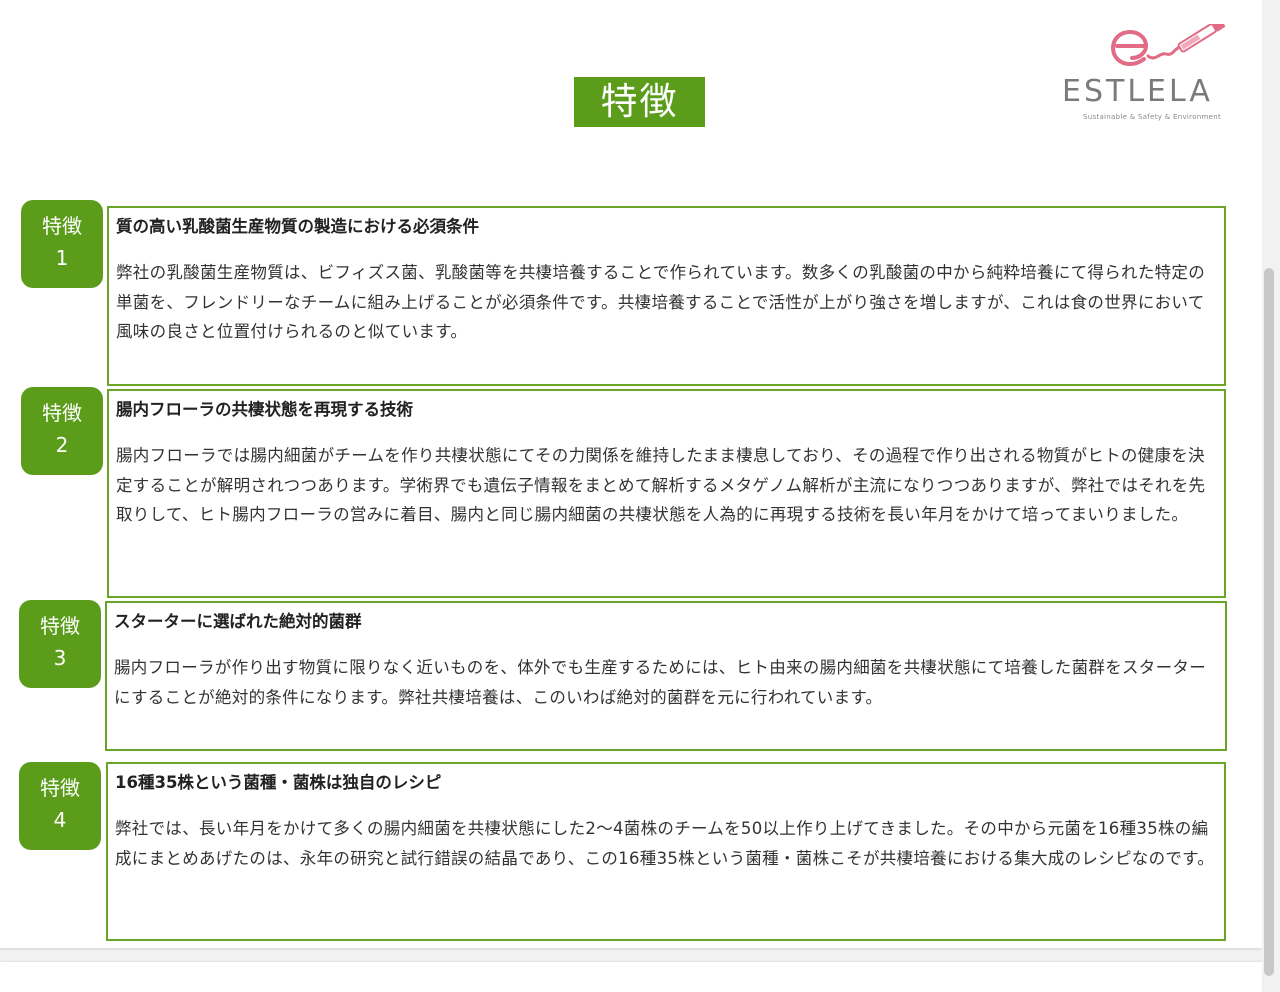 Image resolution: width=1280 pixels, height=992 pixels. Describe the element at coordinates (1269, 622) in the screenshot. I see `scrollbar-thumb` at that location.